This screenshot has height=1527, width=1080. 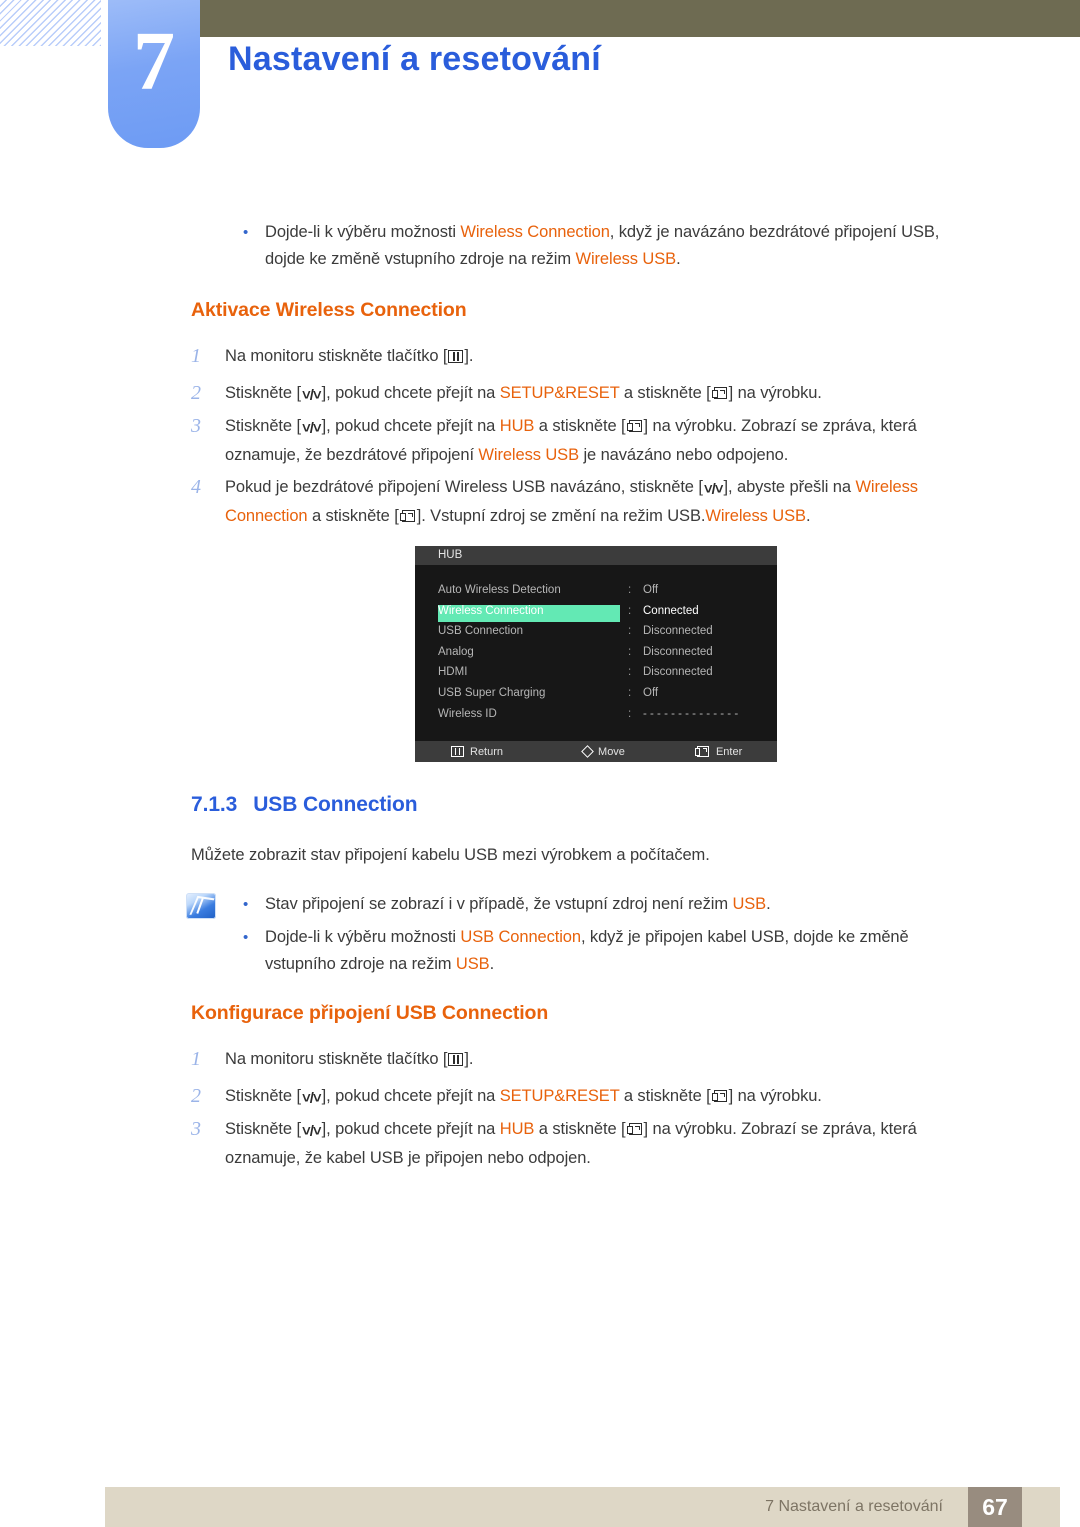 What do you see at coordinates (780, 1129) in the screenshot?
I see `step-b3-post: ] na výrobku. Zobrazí se zpráva, která` at bounding box center [780, 1129].